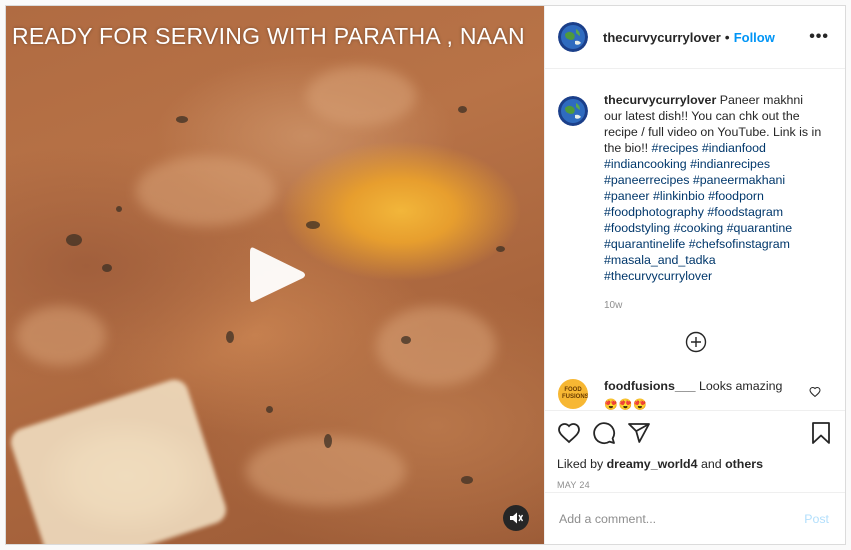 The image size is (851, 550). Describe the element at coordinates (744, 464) in the screenshot. I see `liked-by-others: others` at that location.